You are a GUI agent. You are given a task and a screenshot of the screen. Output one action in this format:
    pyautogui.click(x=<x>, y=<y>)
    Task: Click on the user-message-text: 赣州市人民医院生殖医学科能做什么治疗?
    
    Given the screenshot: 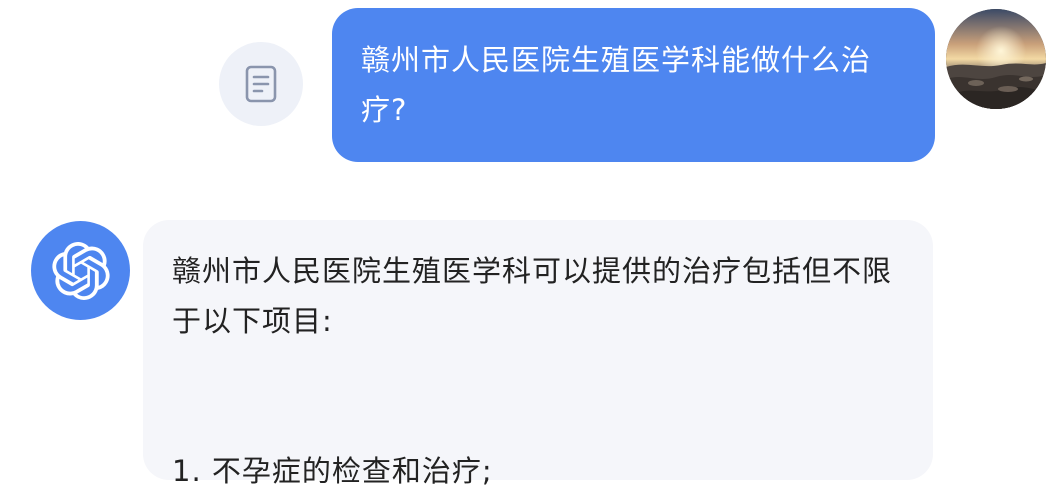 What is the action you would take?
    pyautogui.click(x=616, y=85)
    